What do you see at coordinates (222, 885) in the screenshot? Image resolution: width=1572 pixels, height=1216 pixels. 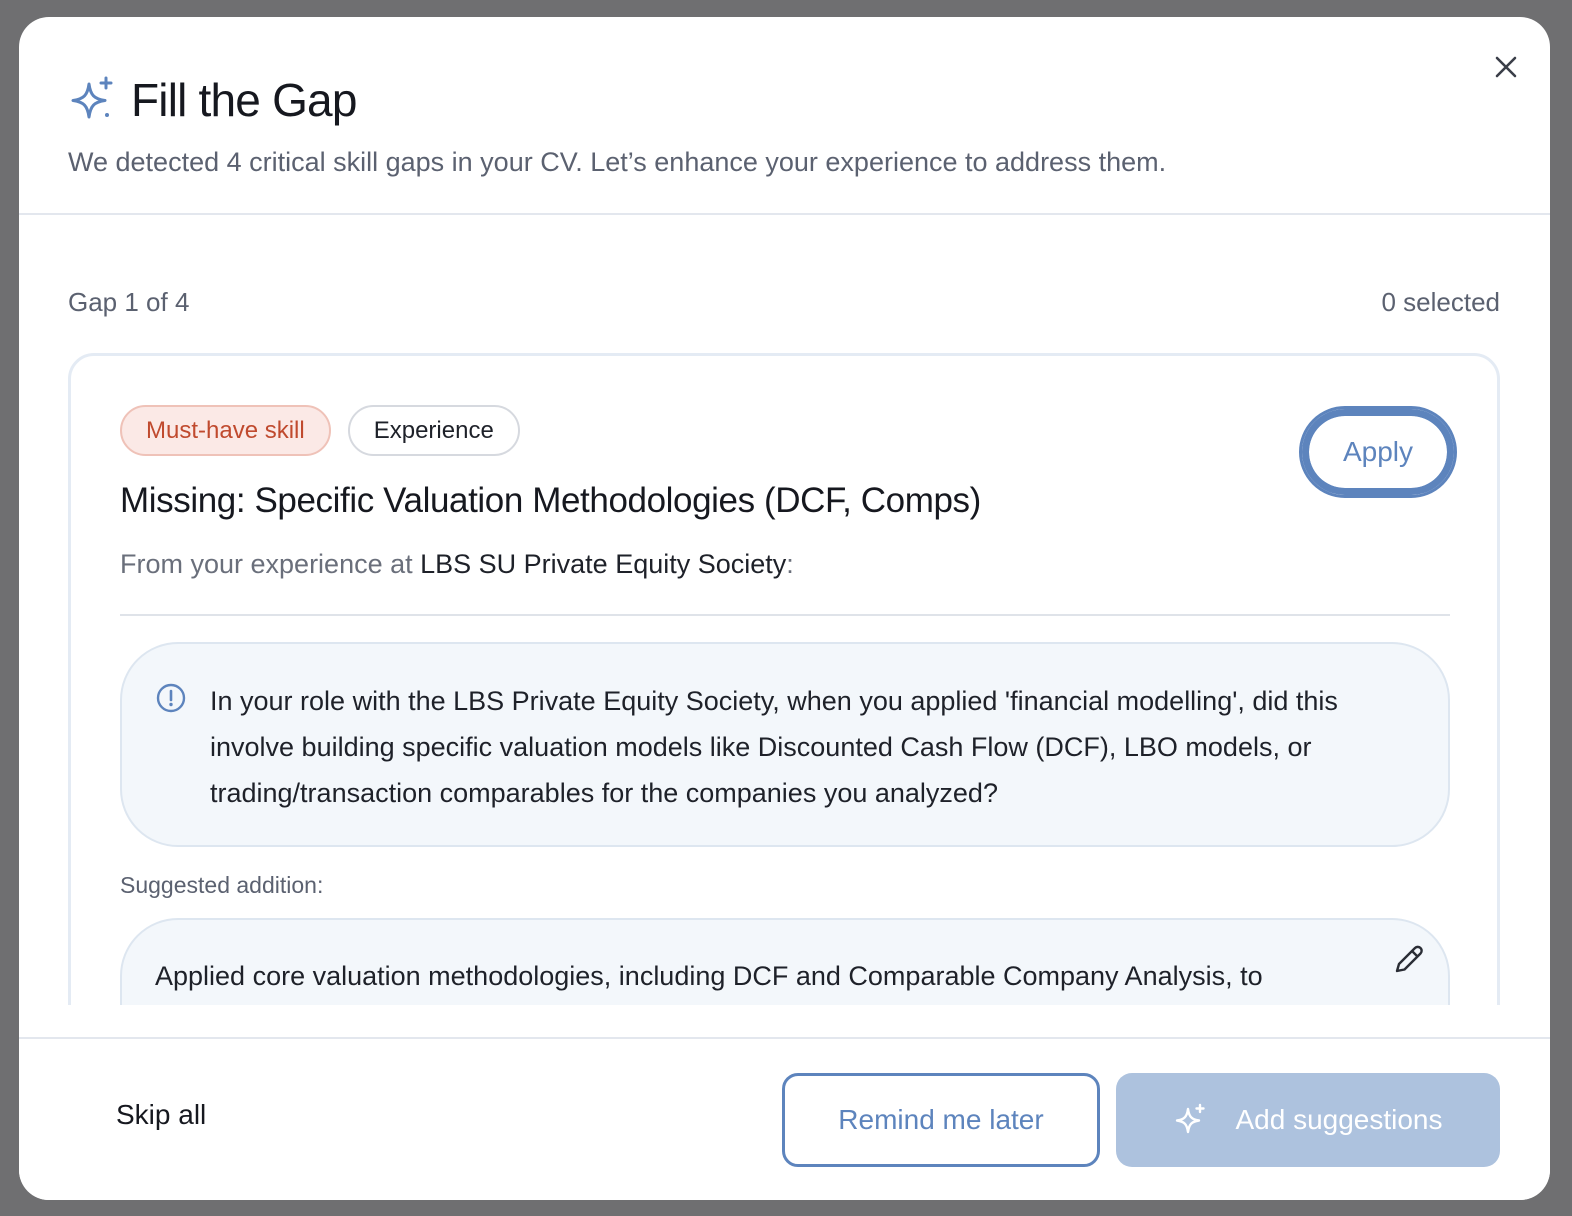 I see `suggested-addition-label: Suggested addition:` at bounding box center [222, 885].